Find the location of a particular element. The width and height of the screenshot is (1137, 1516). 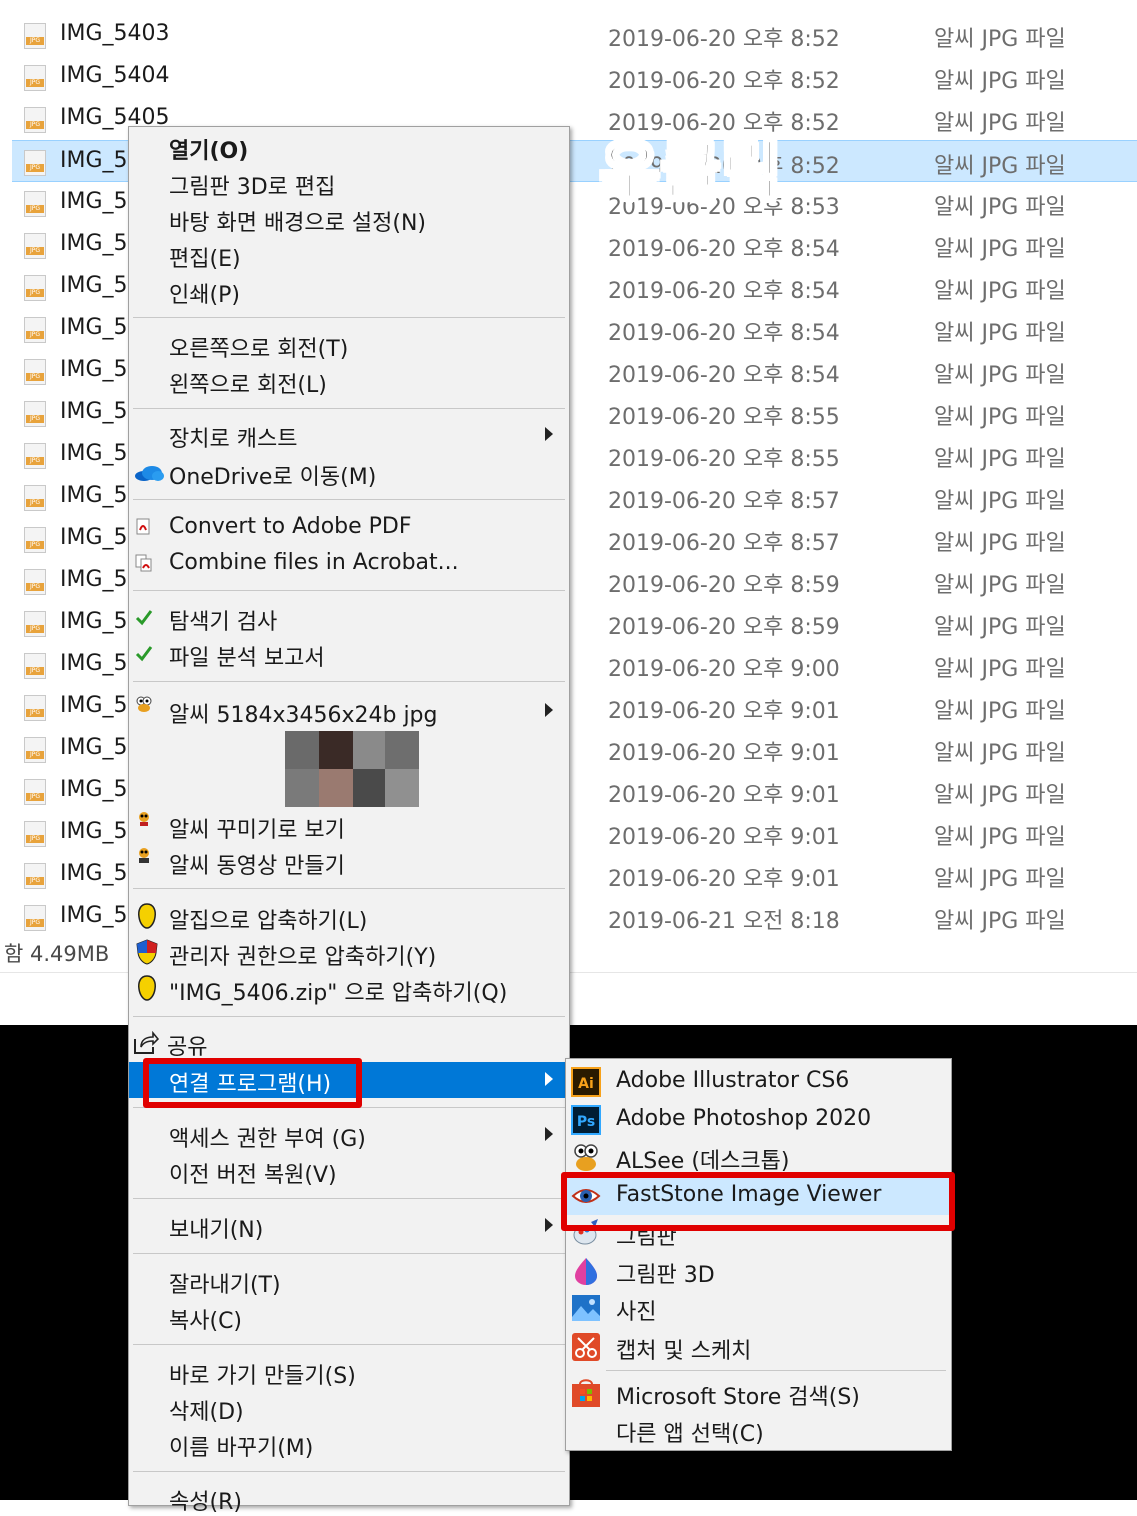

menu-onedrive: OneDrive로 이동(M) is located at coordinates (349, 473).